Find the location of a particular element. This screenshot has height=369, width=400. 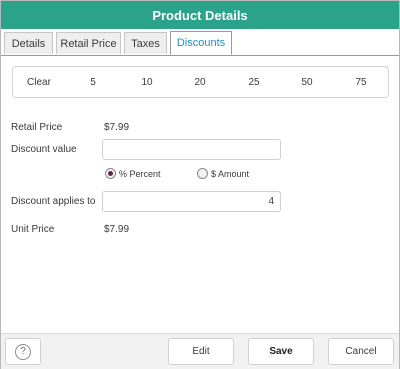

retail-price-value: $7.99 is located at coordinates (117, 127).